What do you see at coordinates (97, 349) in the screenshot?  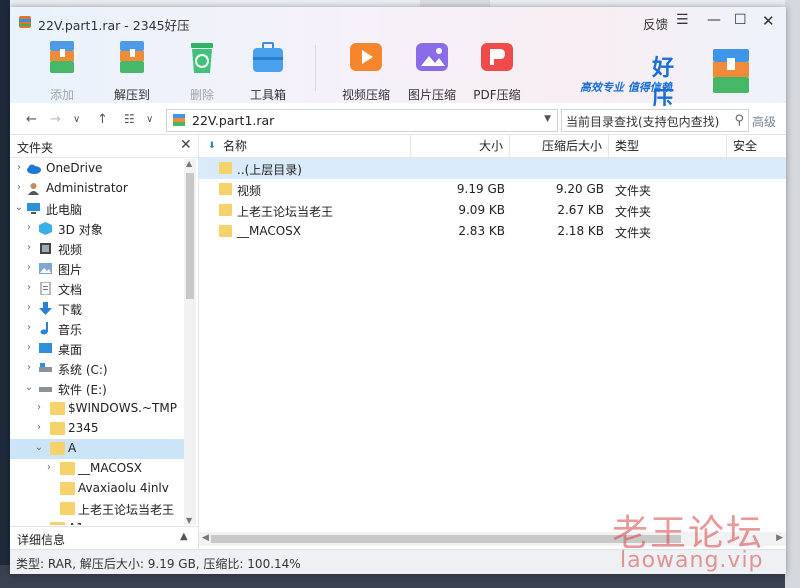 I see `tree-item-desktop: › 桌面` at bounding box center [97, 349].